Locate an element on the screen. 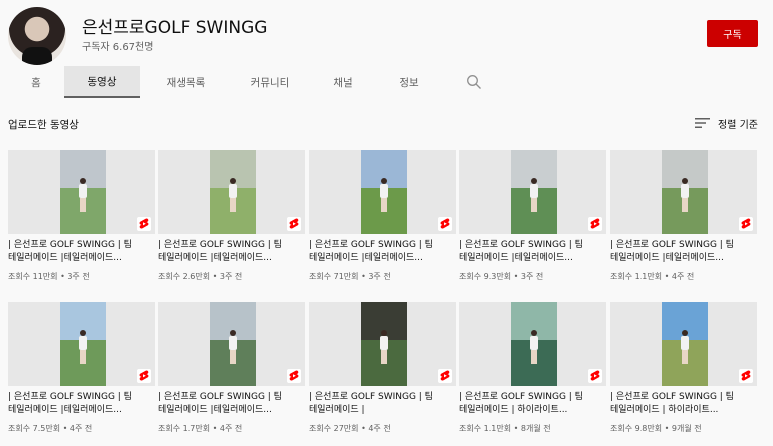  video-meta: 조회수 9.3만회 • 3주 전 is located at coordinates (501, 276).